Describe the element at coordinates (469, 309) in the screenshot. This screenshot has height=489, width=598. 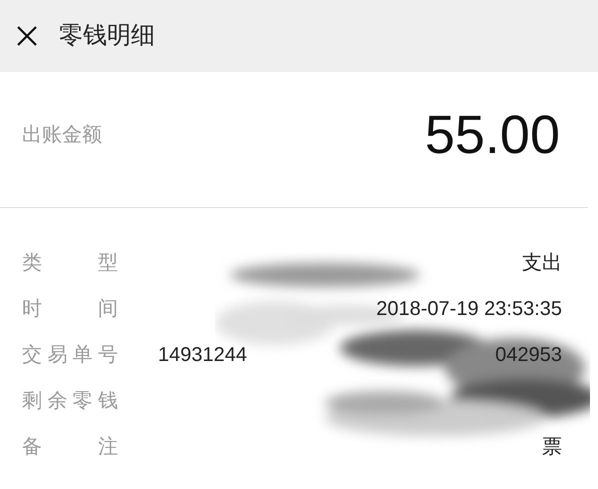
I see `field-value: 2018-07-19 23:53:35` at that location.